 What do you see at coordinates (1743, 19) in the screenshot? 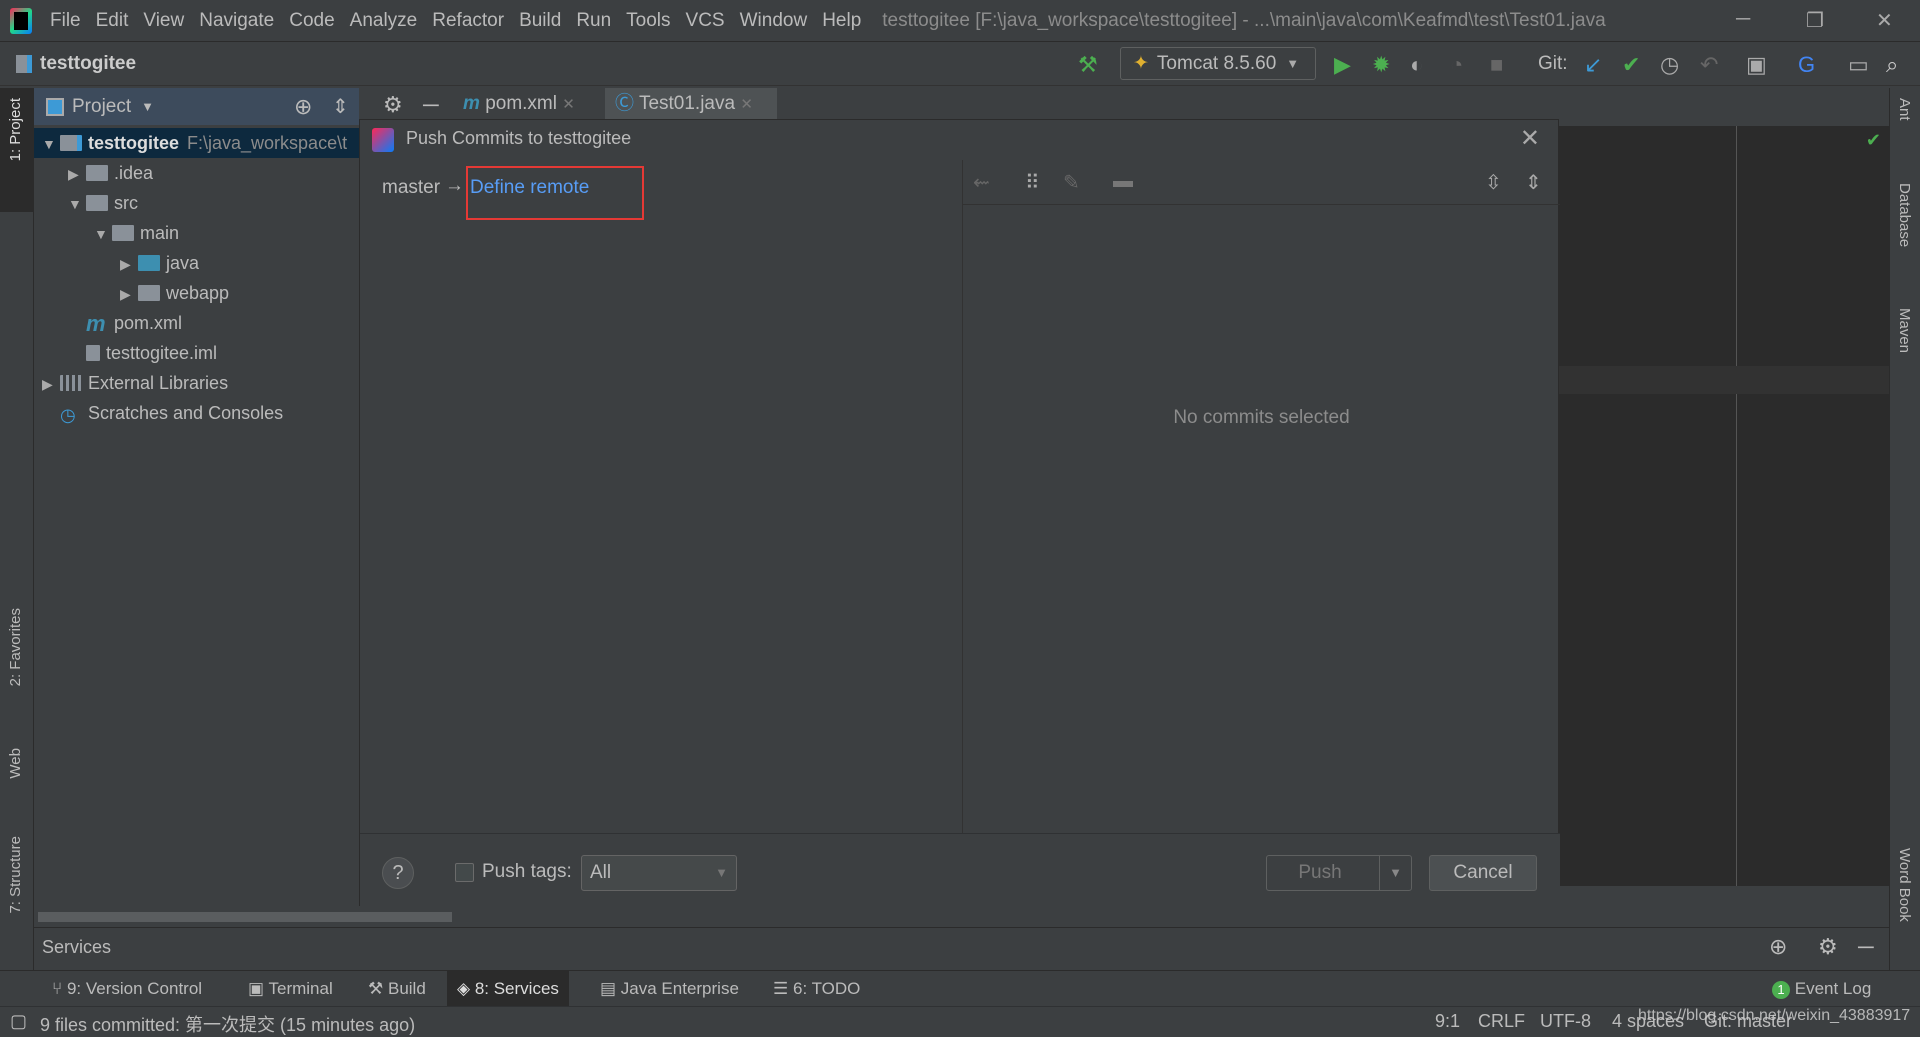
I see `minimize-icon: ─` at bounding box center [1743, 19].